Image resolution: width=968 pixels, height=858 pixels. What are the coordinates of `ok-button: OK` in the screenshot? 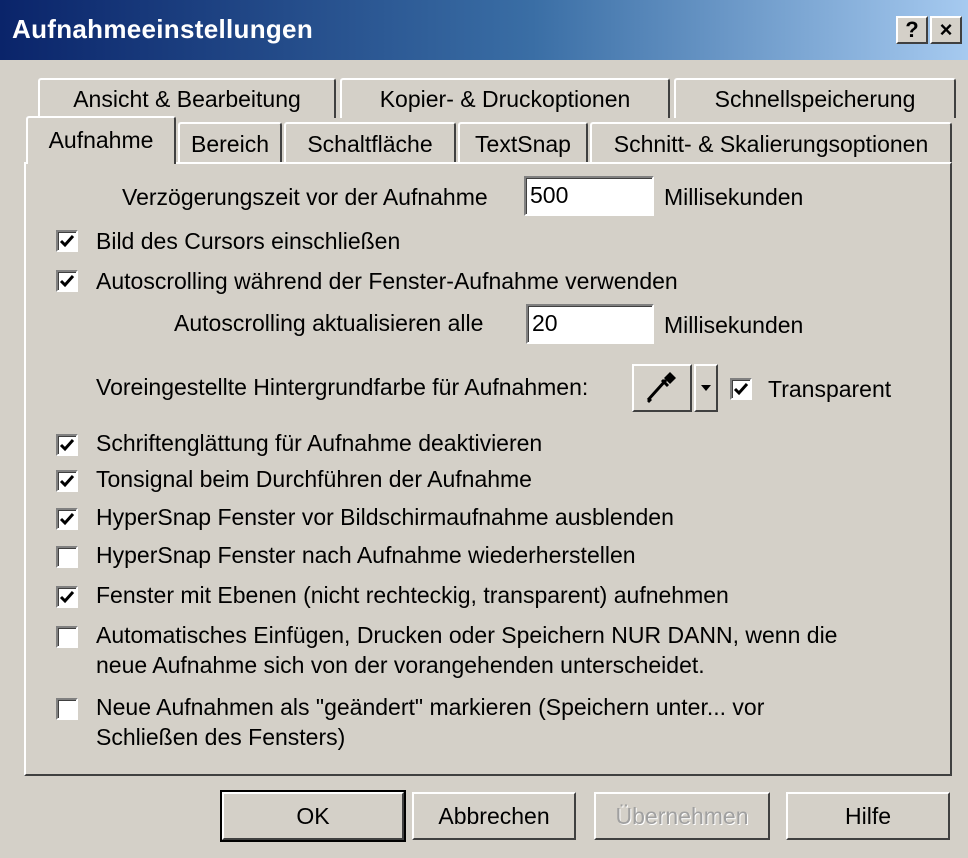 It's located at (313, 816).